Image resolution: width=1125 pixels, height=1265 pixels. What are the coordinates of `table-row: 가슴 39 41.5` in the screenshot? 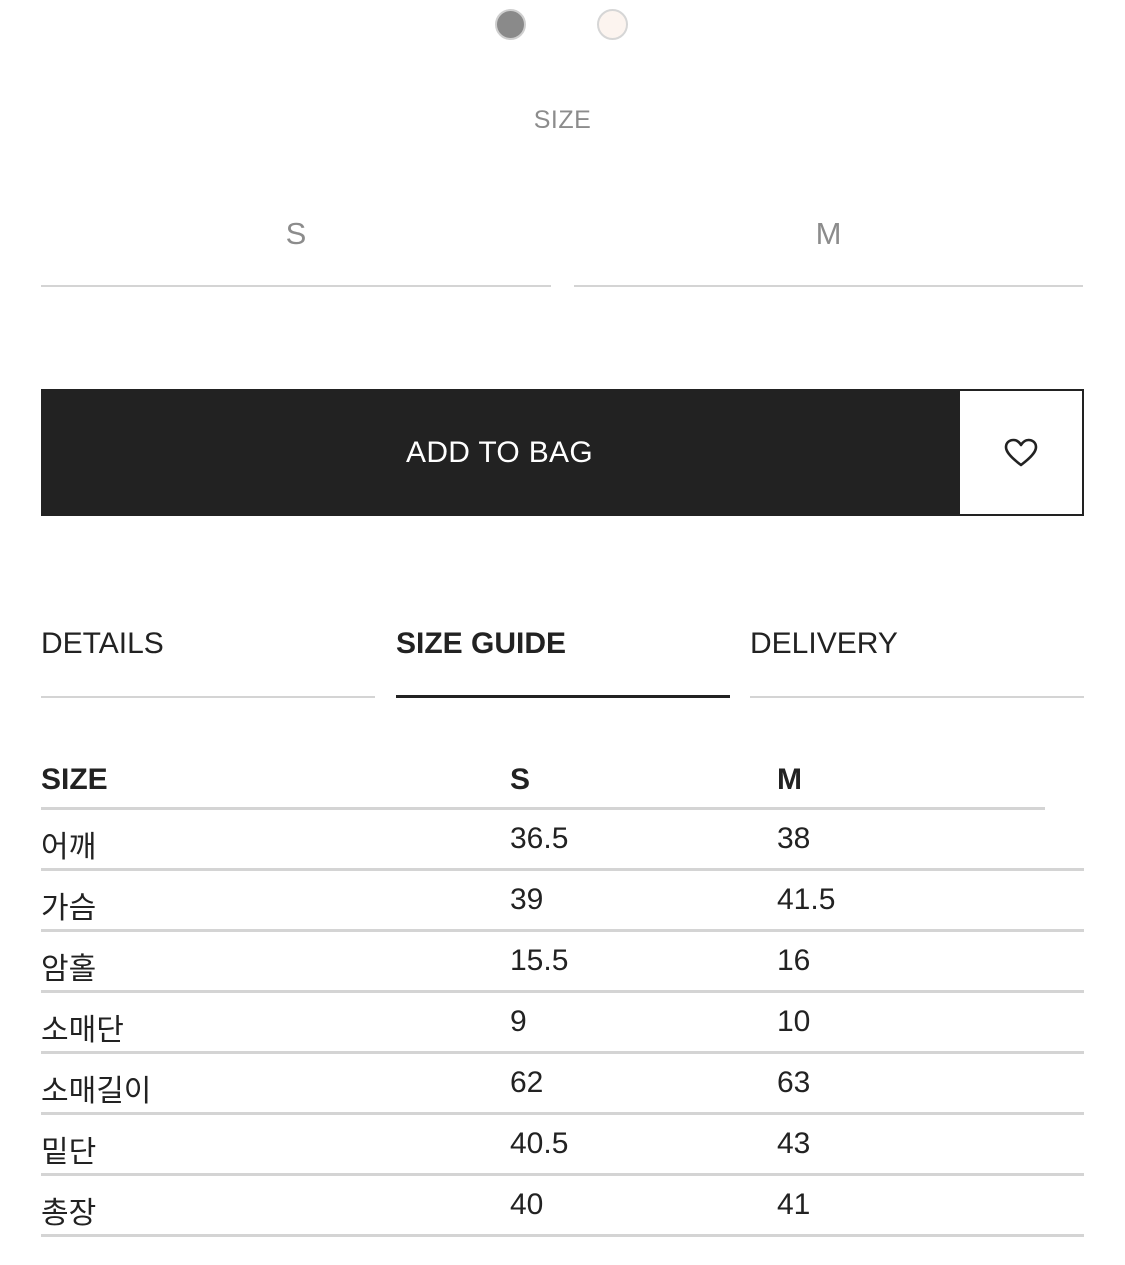 It's located at (562, 901).